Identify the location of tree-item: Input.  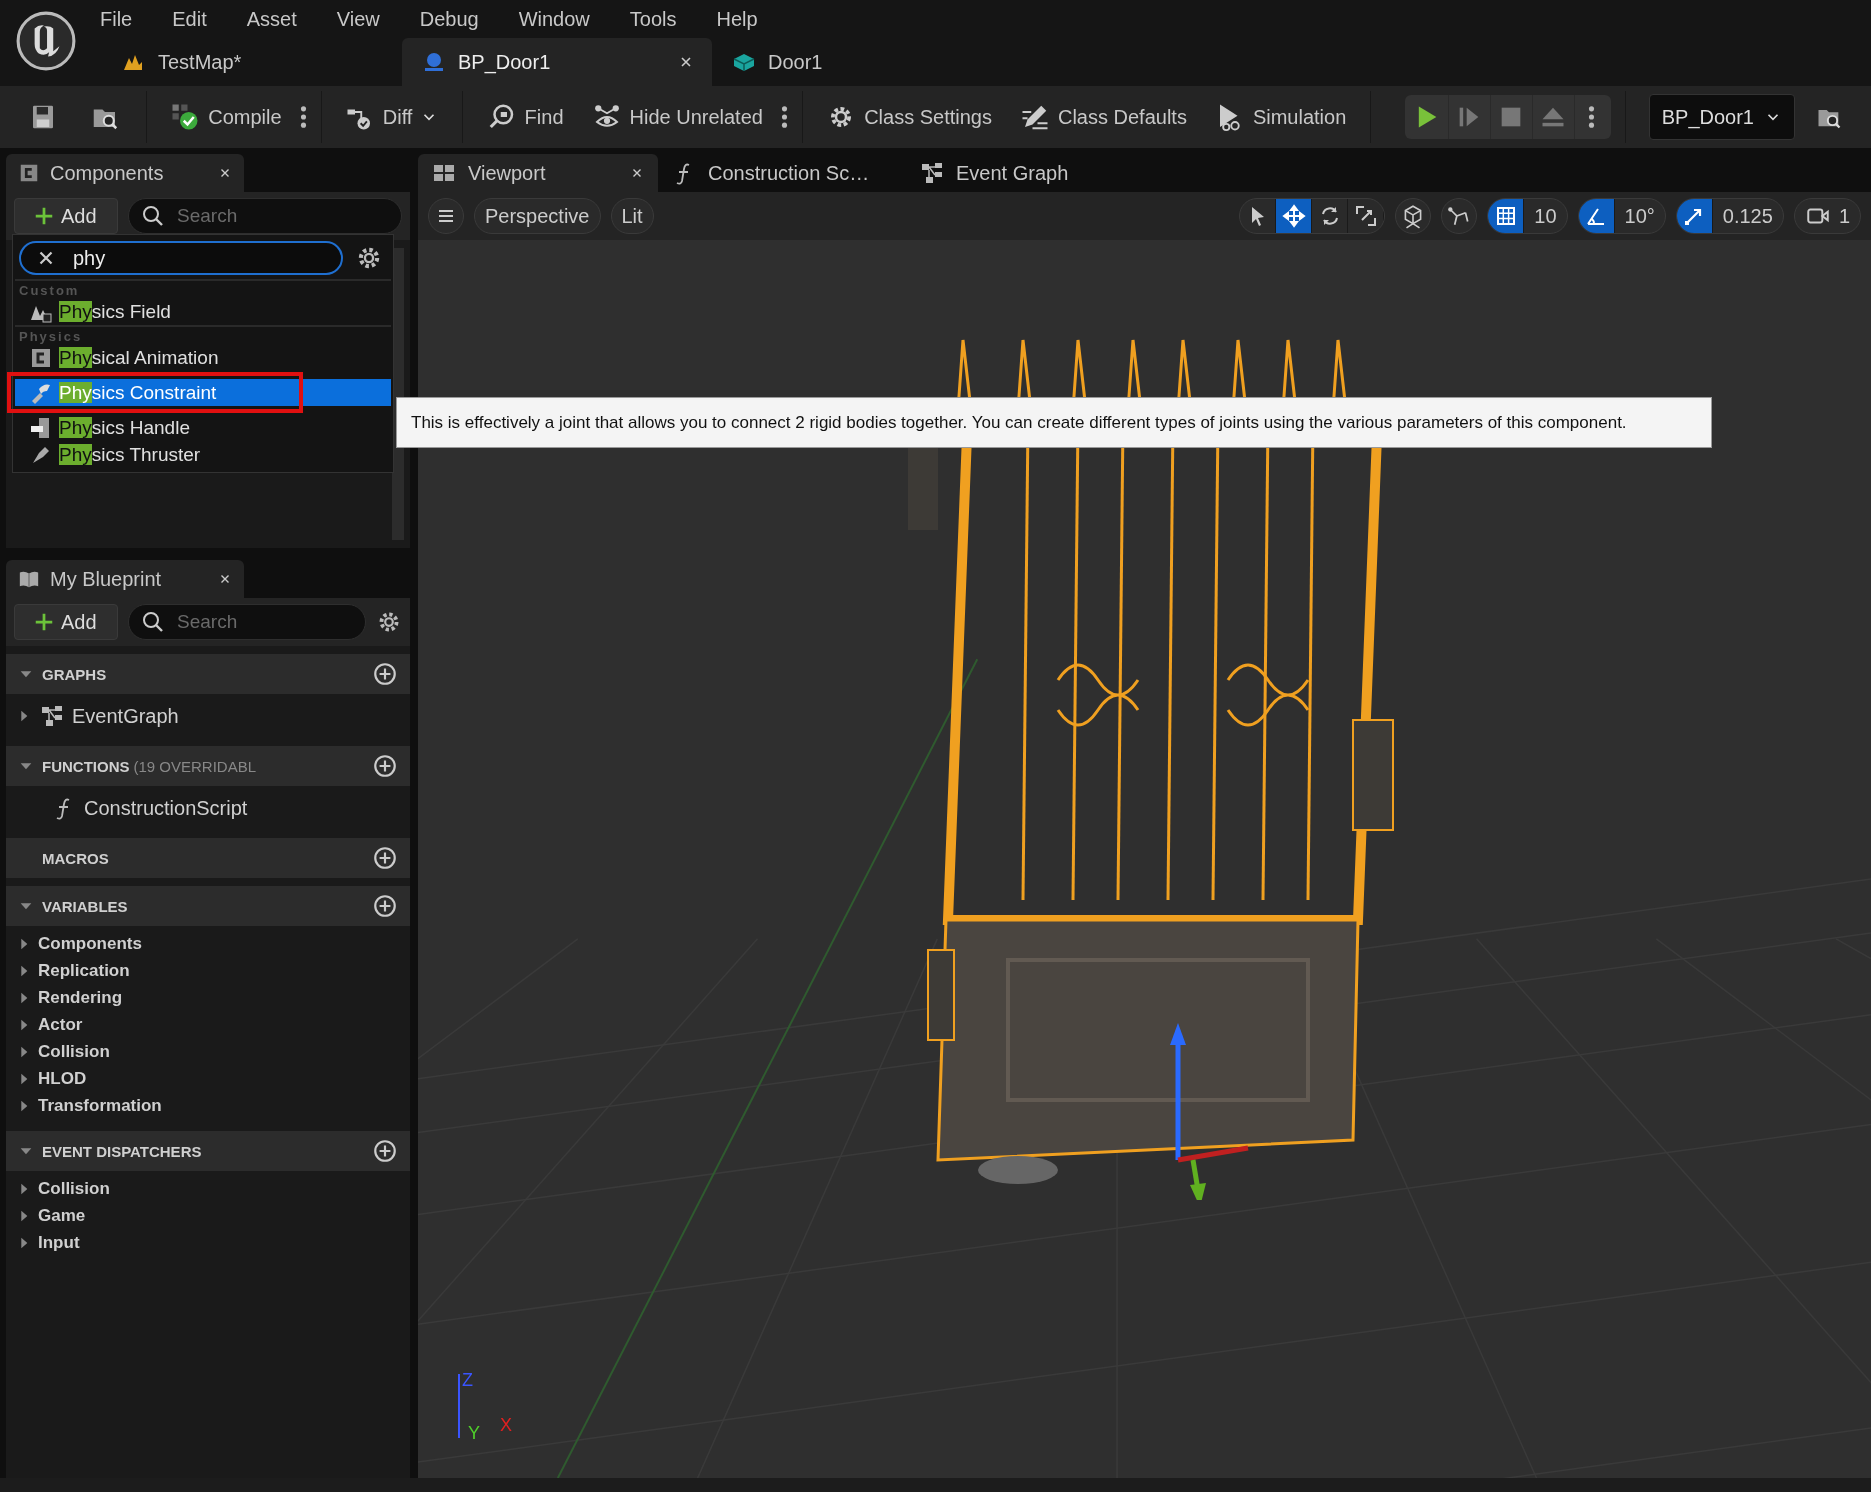
(208, 1242).